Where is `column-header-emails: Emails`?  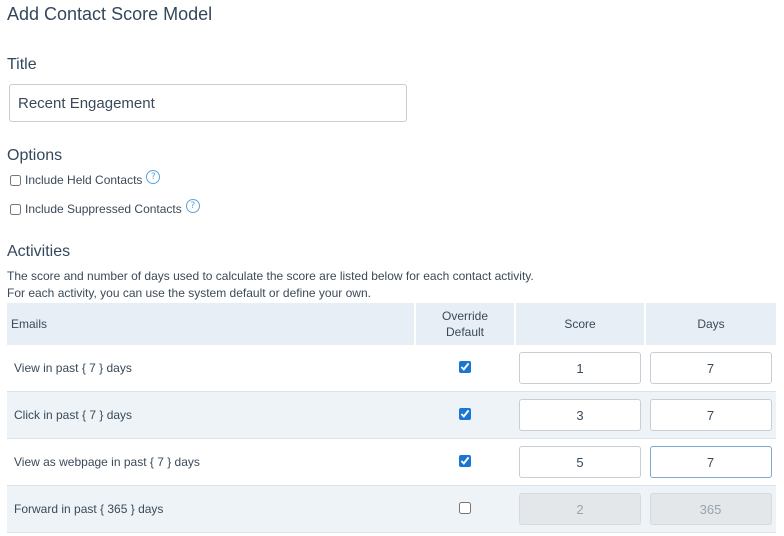
column-header-emails: Emails is located at coordinates (211, 324).